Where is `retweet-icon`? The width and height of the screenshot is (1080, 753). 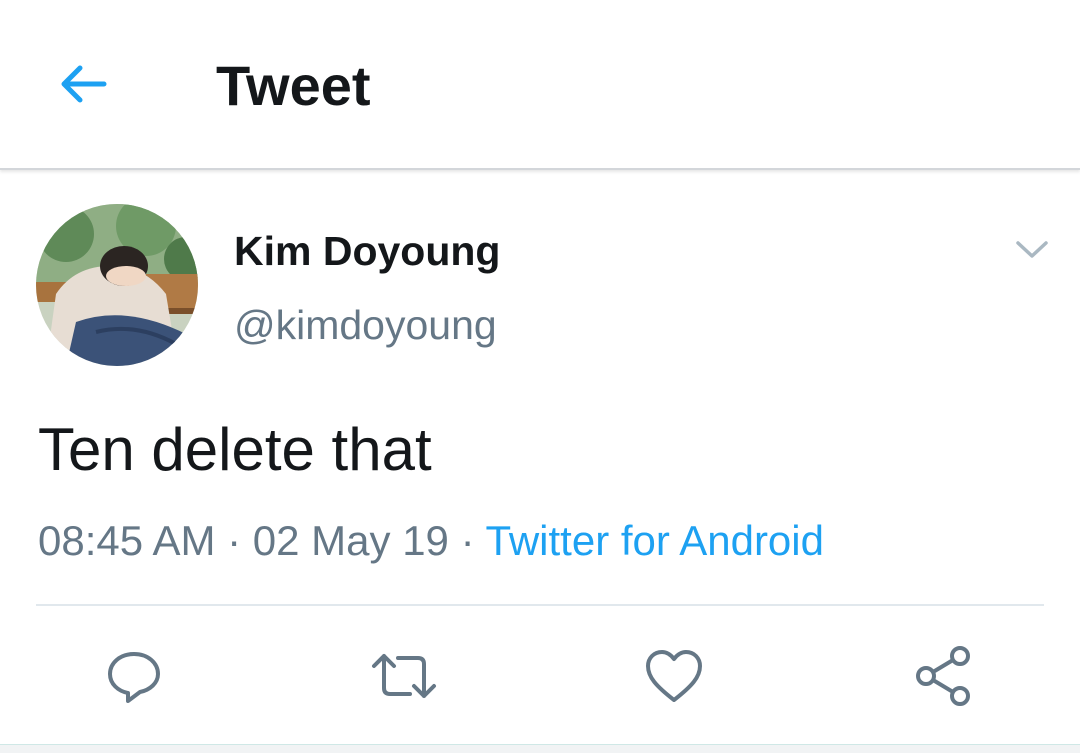
retweet-icon is located at coordinates (404, 676).